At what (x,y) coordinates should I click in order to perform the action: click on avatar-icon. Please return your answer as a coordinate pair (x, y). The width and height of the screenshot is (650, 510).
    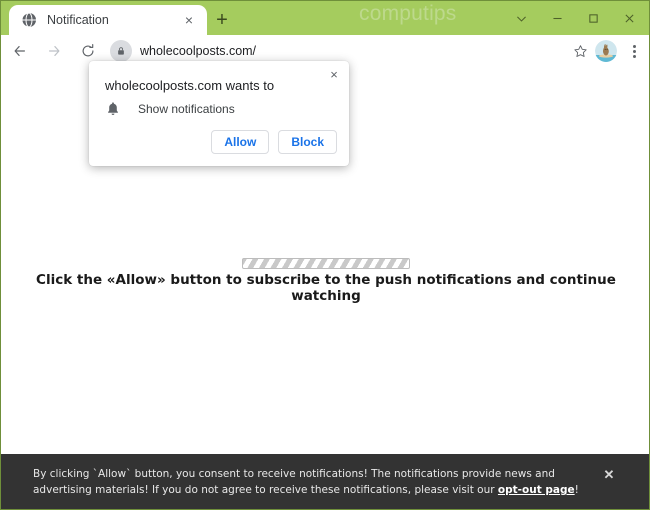
    Looking at the image, I should click on (606, 51).